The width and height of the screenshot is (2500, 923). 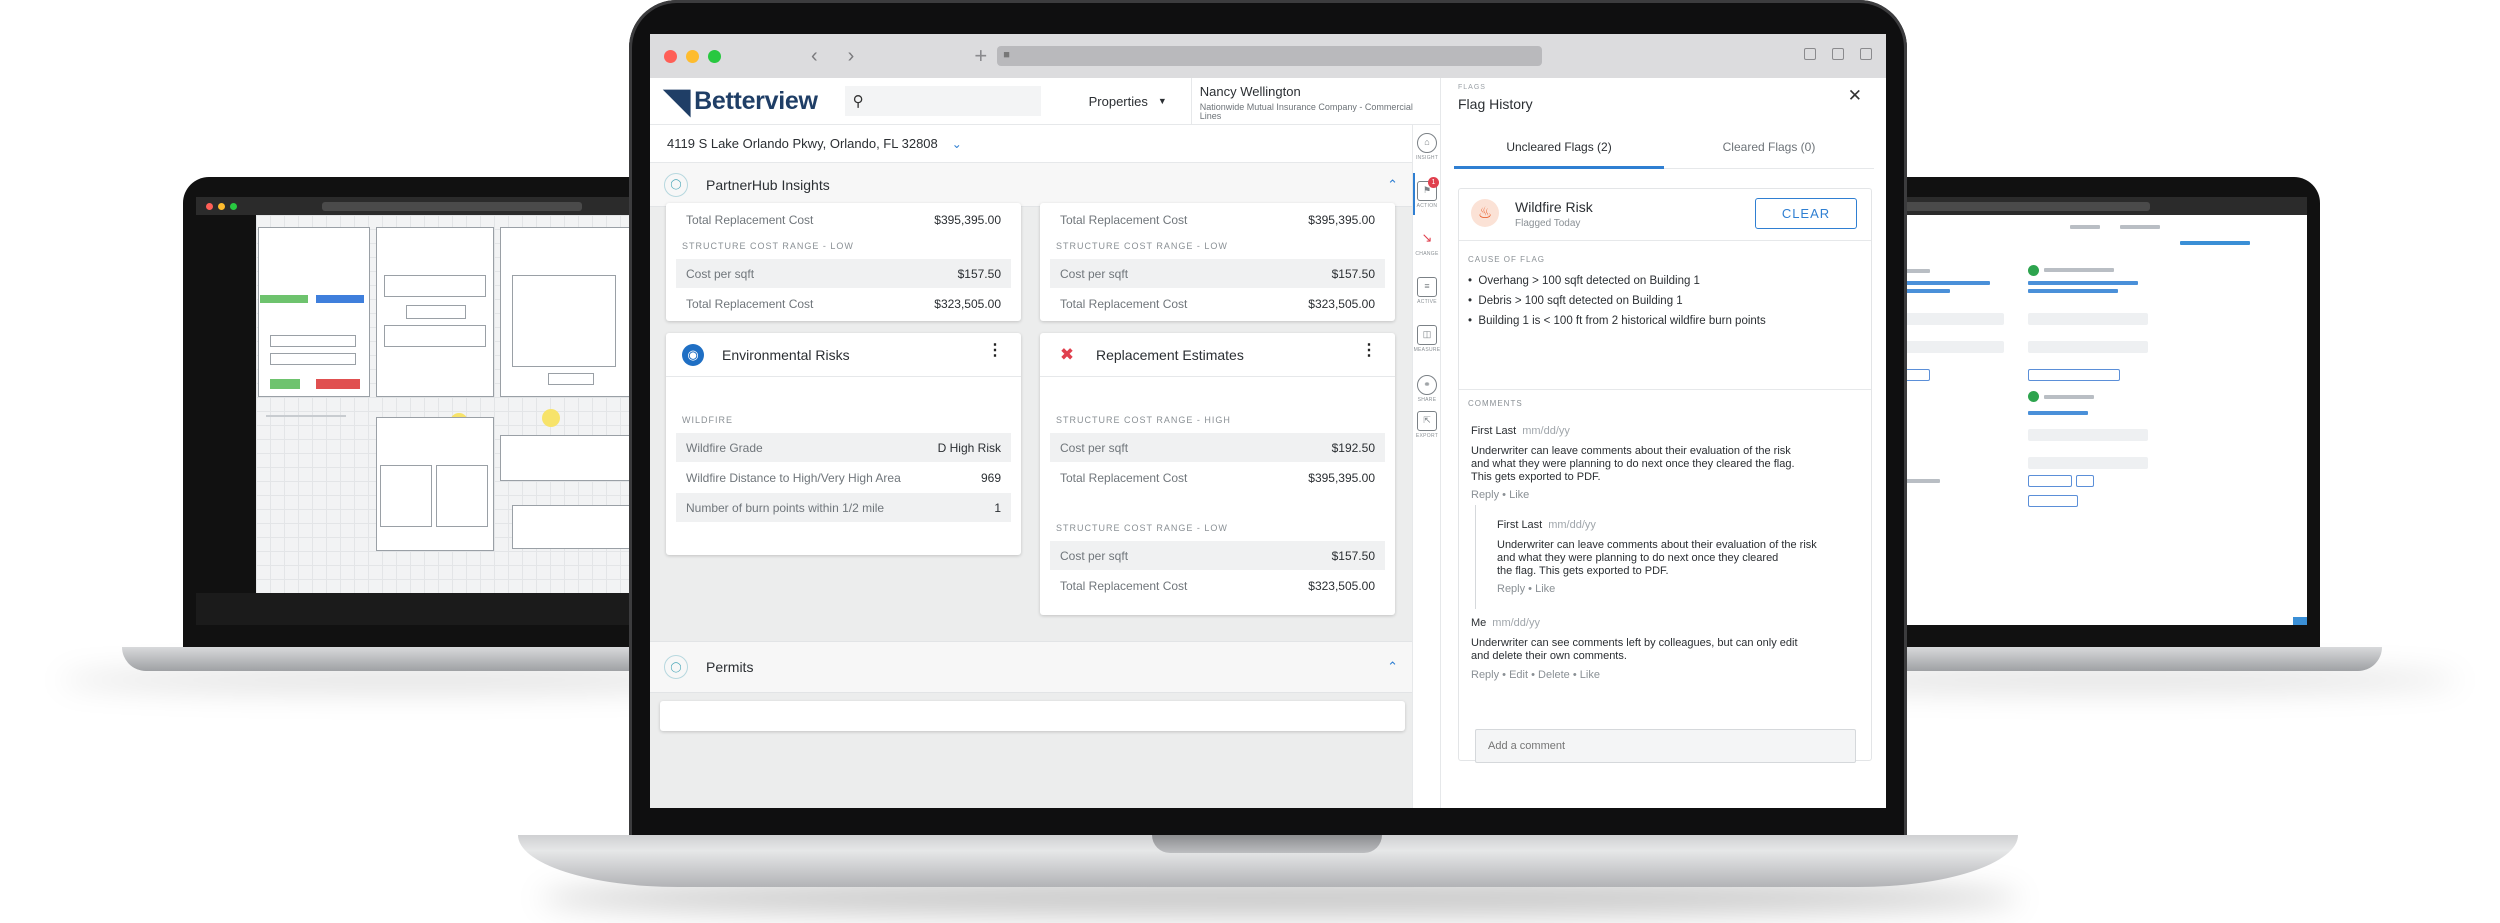 I want to click on close-window-button, so click(x=670, y=56).